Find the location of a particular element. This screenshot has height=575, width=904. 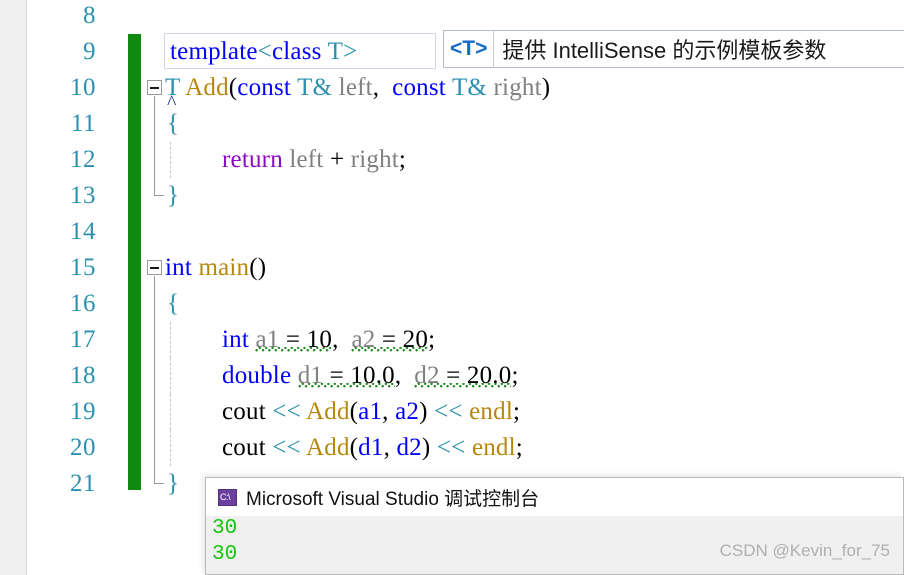

token-amp-2: & is located at coordinates (477, 87).